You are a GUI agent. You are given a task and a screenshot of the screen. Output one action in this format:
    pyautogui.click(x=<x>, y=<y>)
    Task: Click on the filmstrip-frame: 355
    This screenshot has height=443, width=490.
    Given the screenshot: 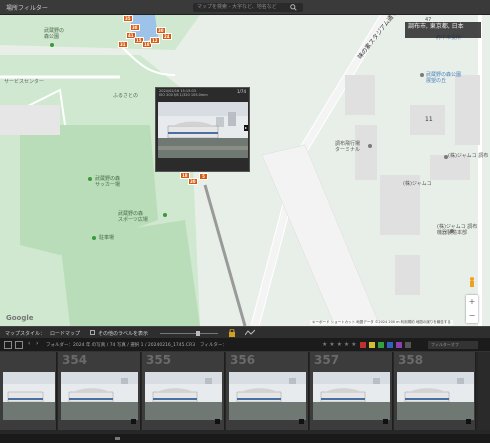 What is the action you would take?
    pyautogui.click(x=183, y=391)
    